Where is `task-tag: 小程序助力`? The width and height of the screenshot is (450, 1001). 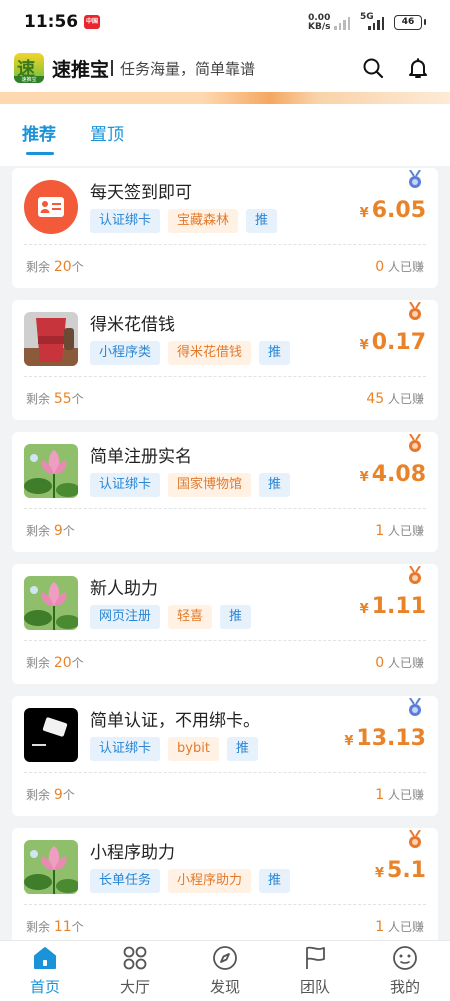 task-tag: 小程序助力 is located at coordinates (210, 881).